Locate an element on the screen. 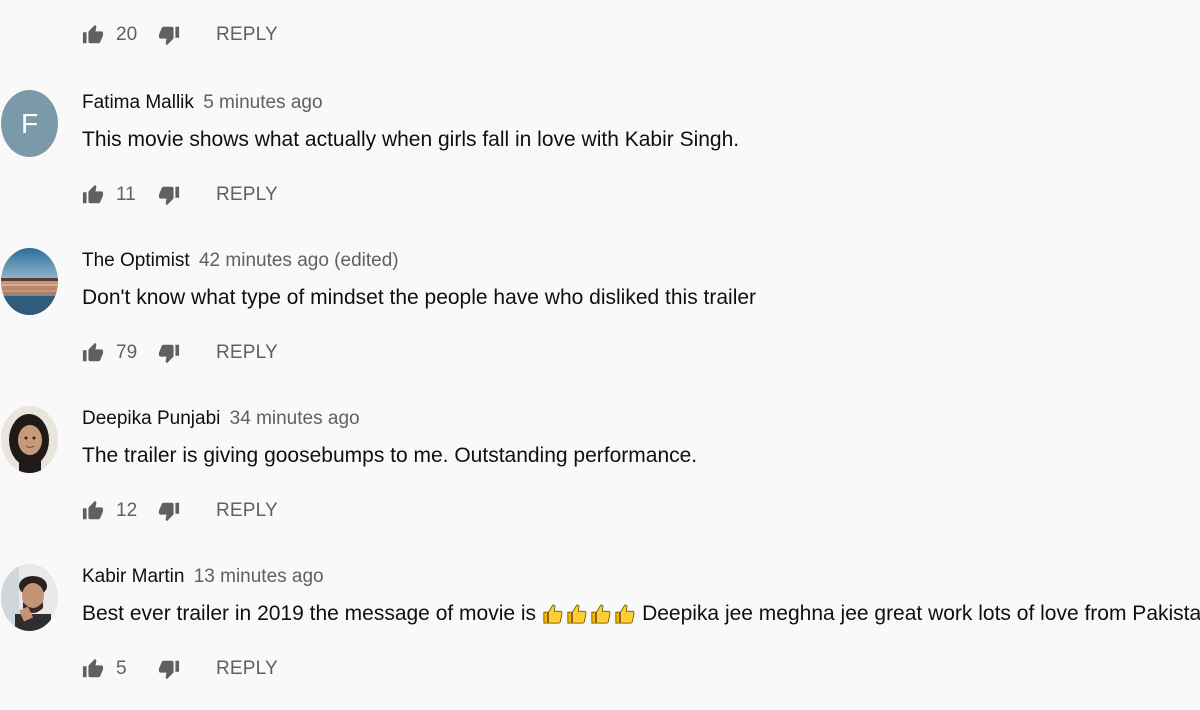 The width and height of the screenshot is (1200, 710). comment-time: 13 minutes ago is located at coordinates (259, 576).